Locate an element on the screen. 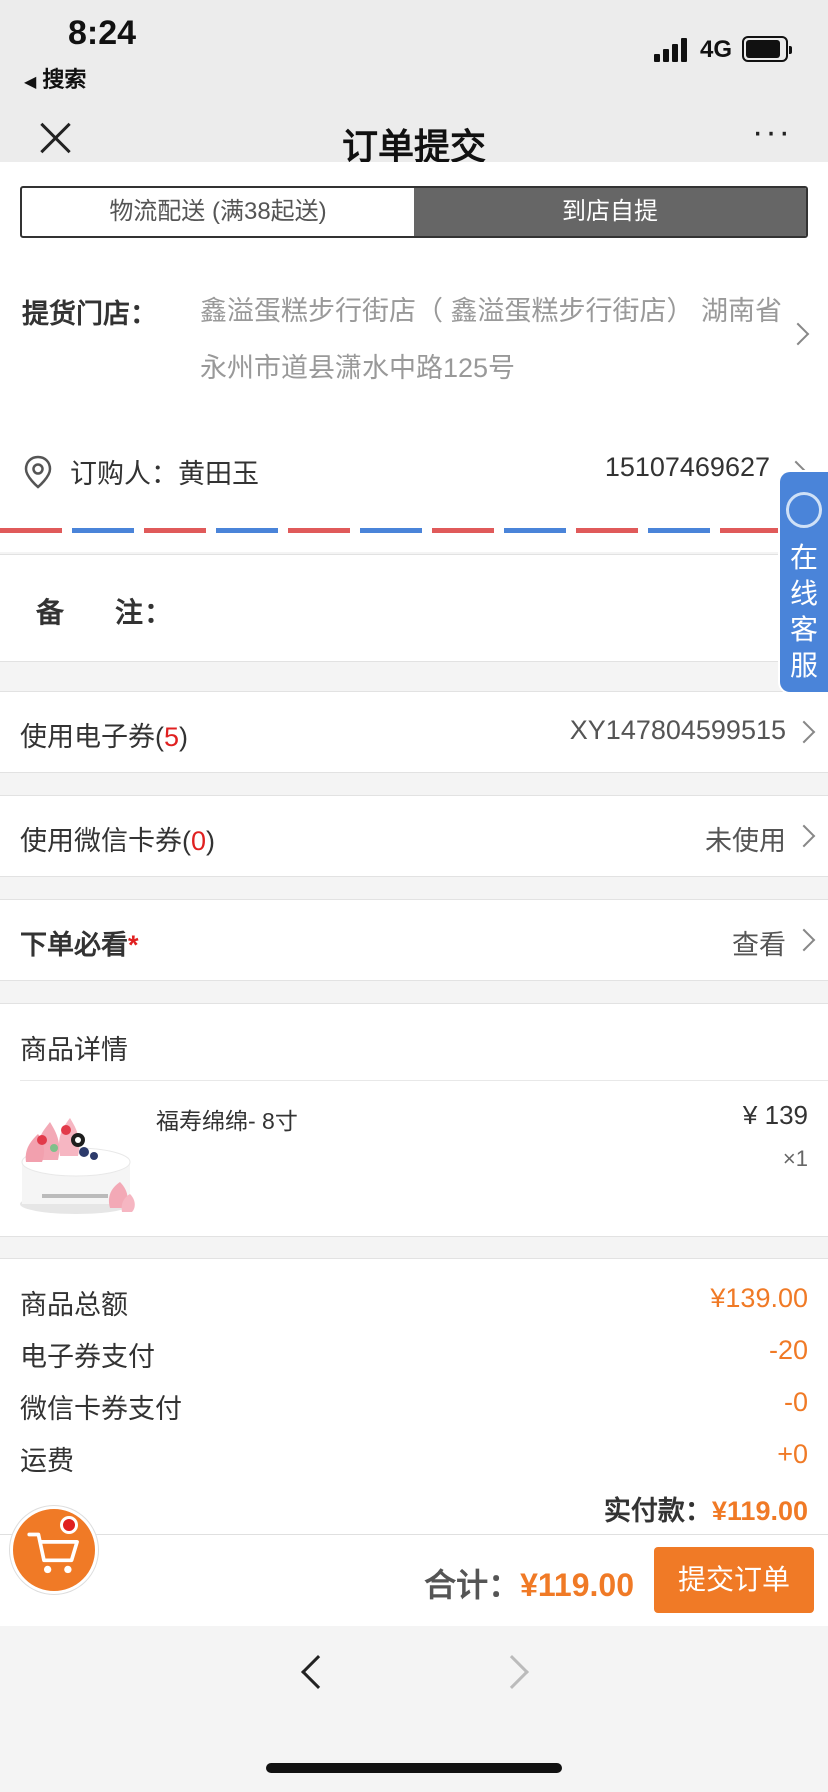 Image resolution: width=828 pixels, height=1792 pixels. summary-value: -0 is located at coordinates (795, 1402).